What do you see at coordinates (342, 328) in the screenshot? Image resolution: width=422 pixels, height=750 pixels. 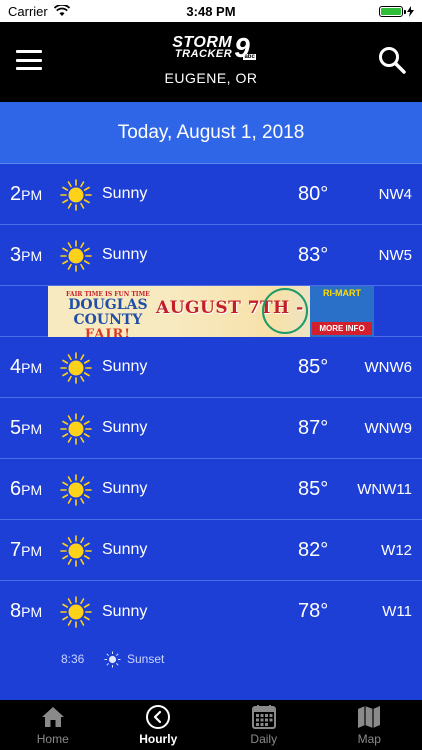 I see `more-info-button: MORE INFO` at bounding box center [342, 328].